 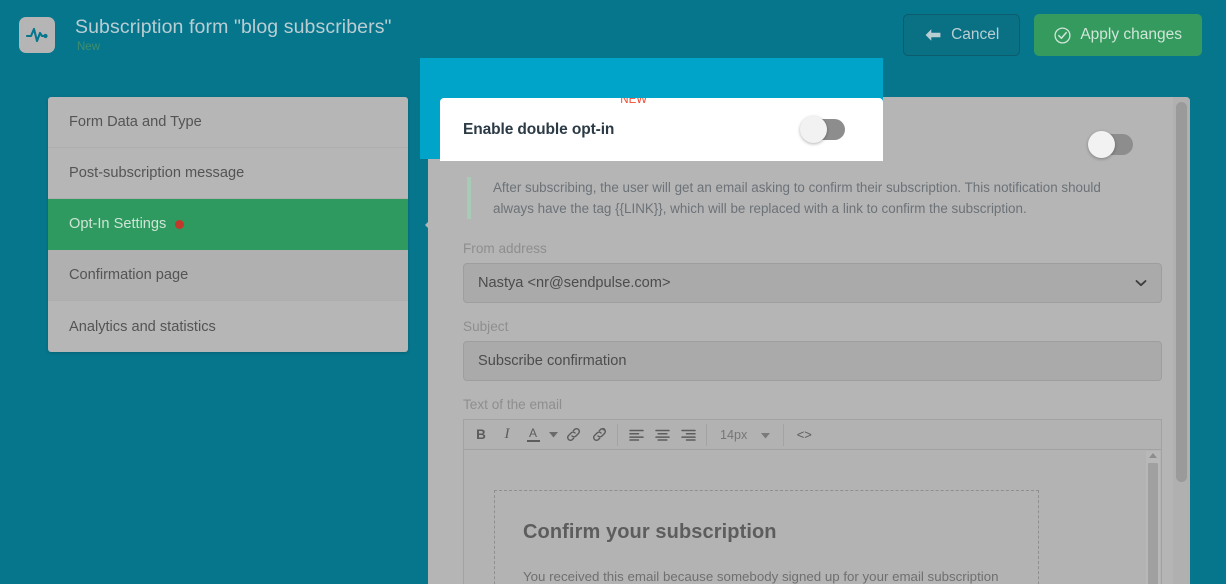 I want to click on sidebar-item-label: Form Data and Type, so click(x=135, y=122).